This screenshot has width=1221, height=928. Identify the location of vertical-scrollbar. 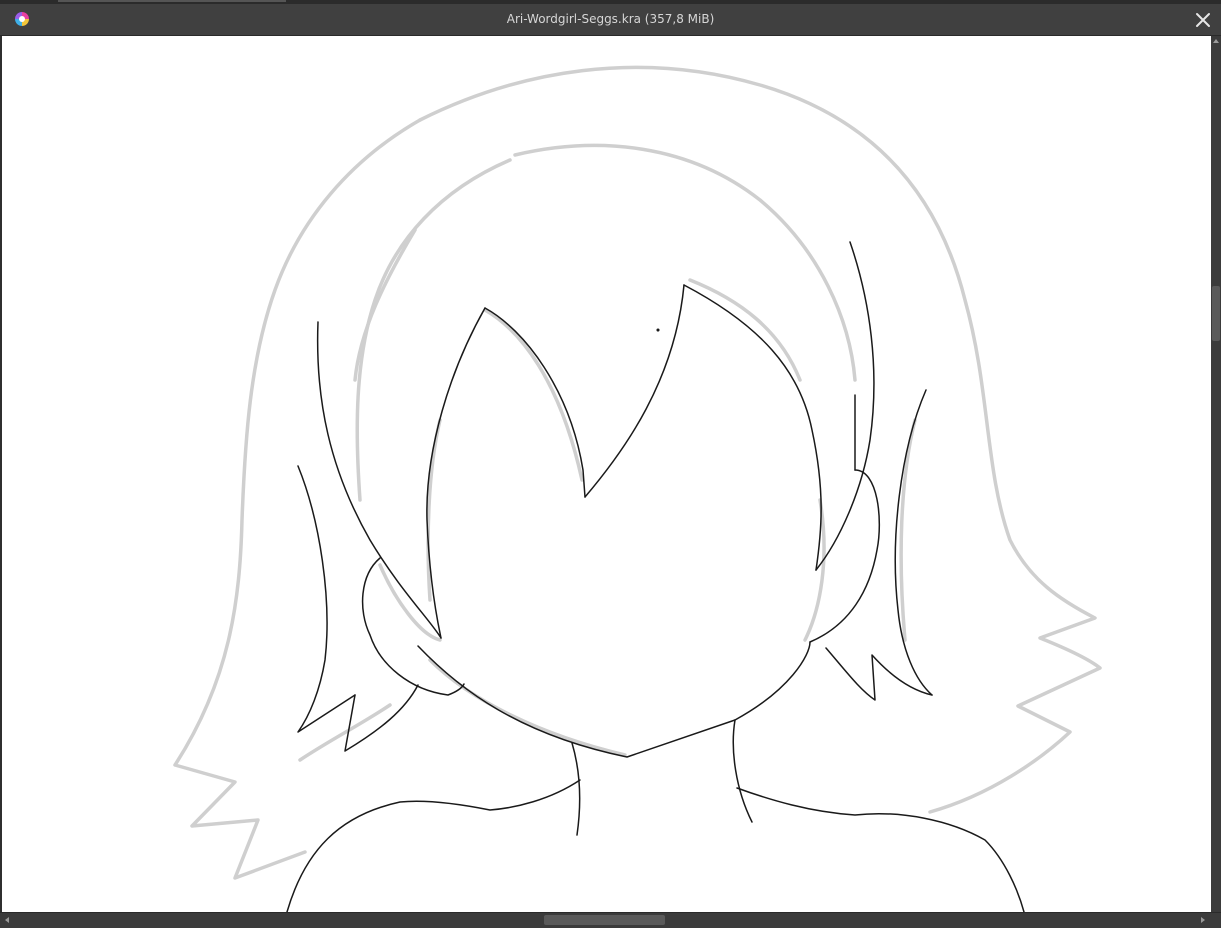
(1216, 474).